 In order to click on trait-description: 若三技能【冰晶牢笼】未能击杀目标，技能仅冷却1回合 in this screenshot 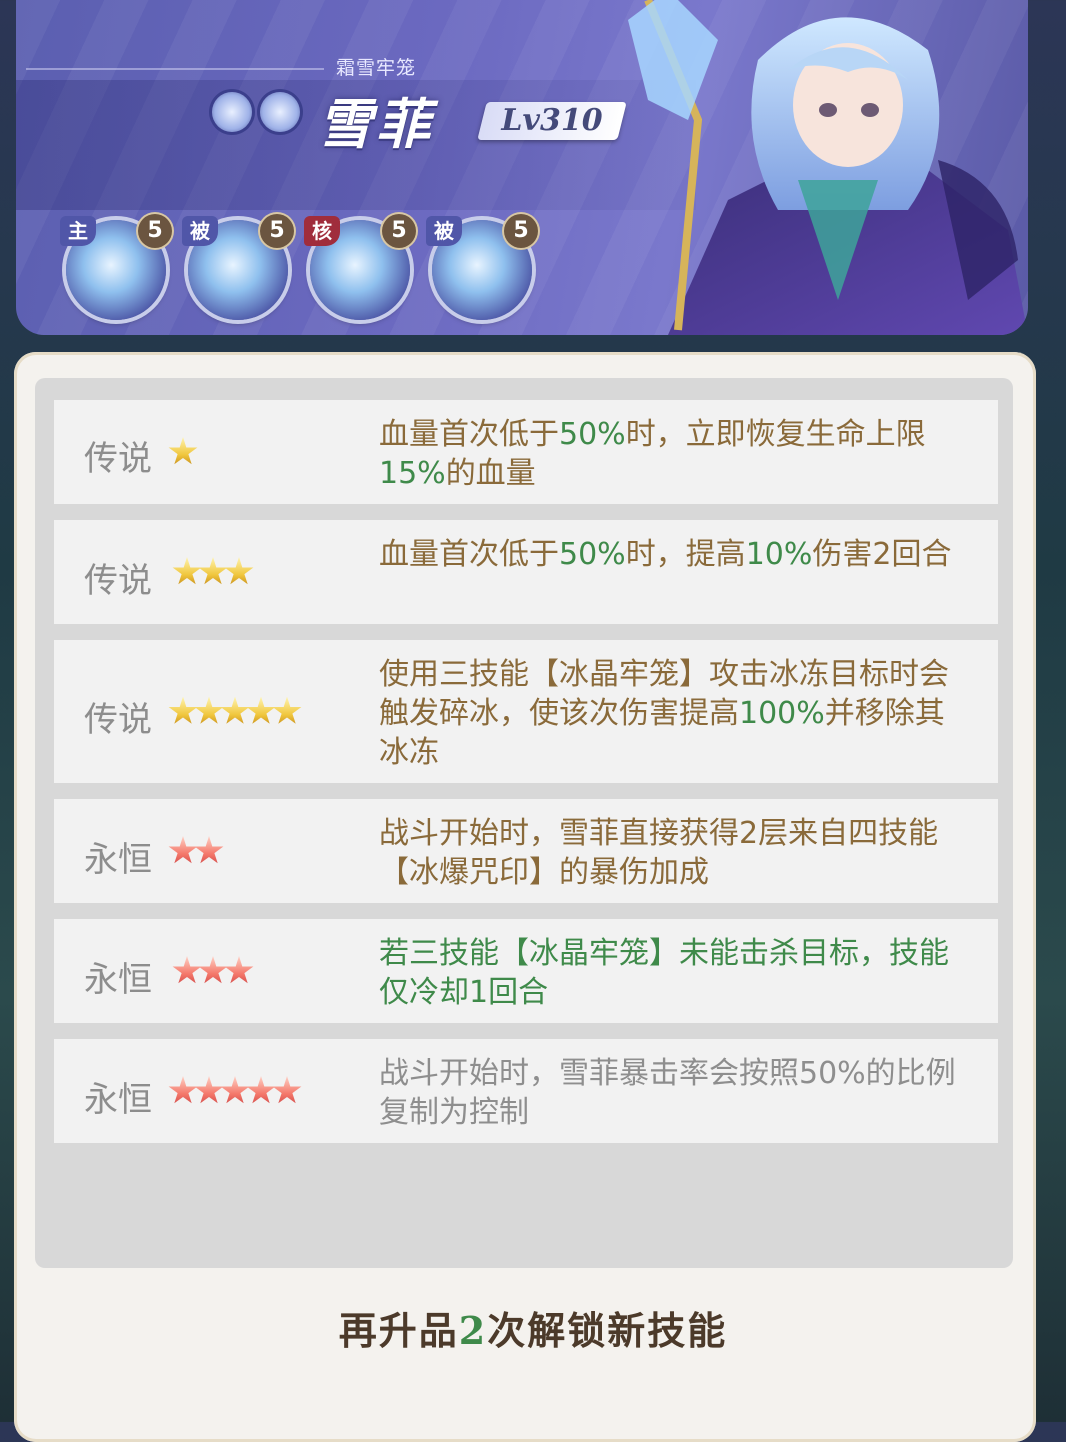, I will do `click(674, 973)`.